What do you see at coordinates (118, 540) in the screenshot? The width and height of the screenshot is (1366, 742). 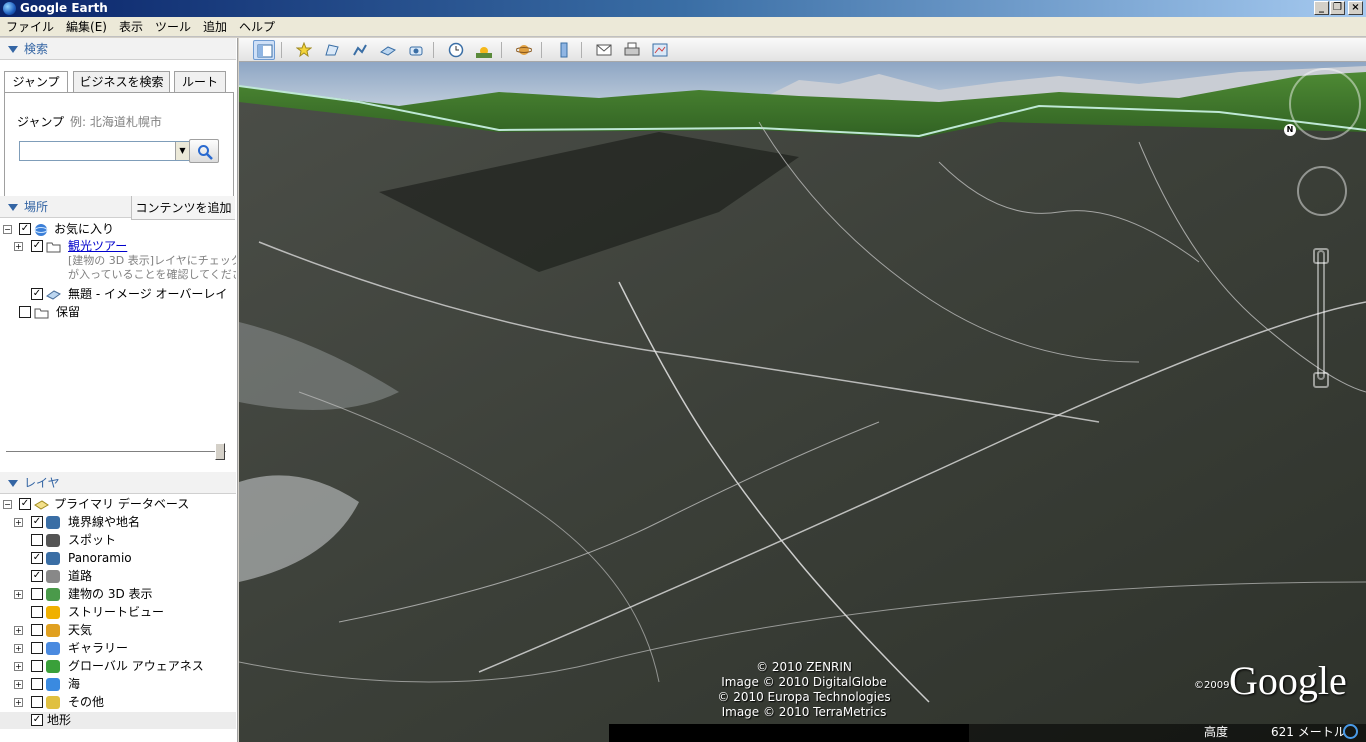 I see `layer-row: スポット` at bounding box center [118, 540].